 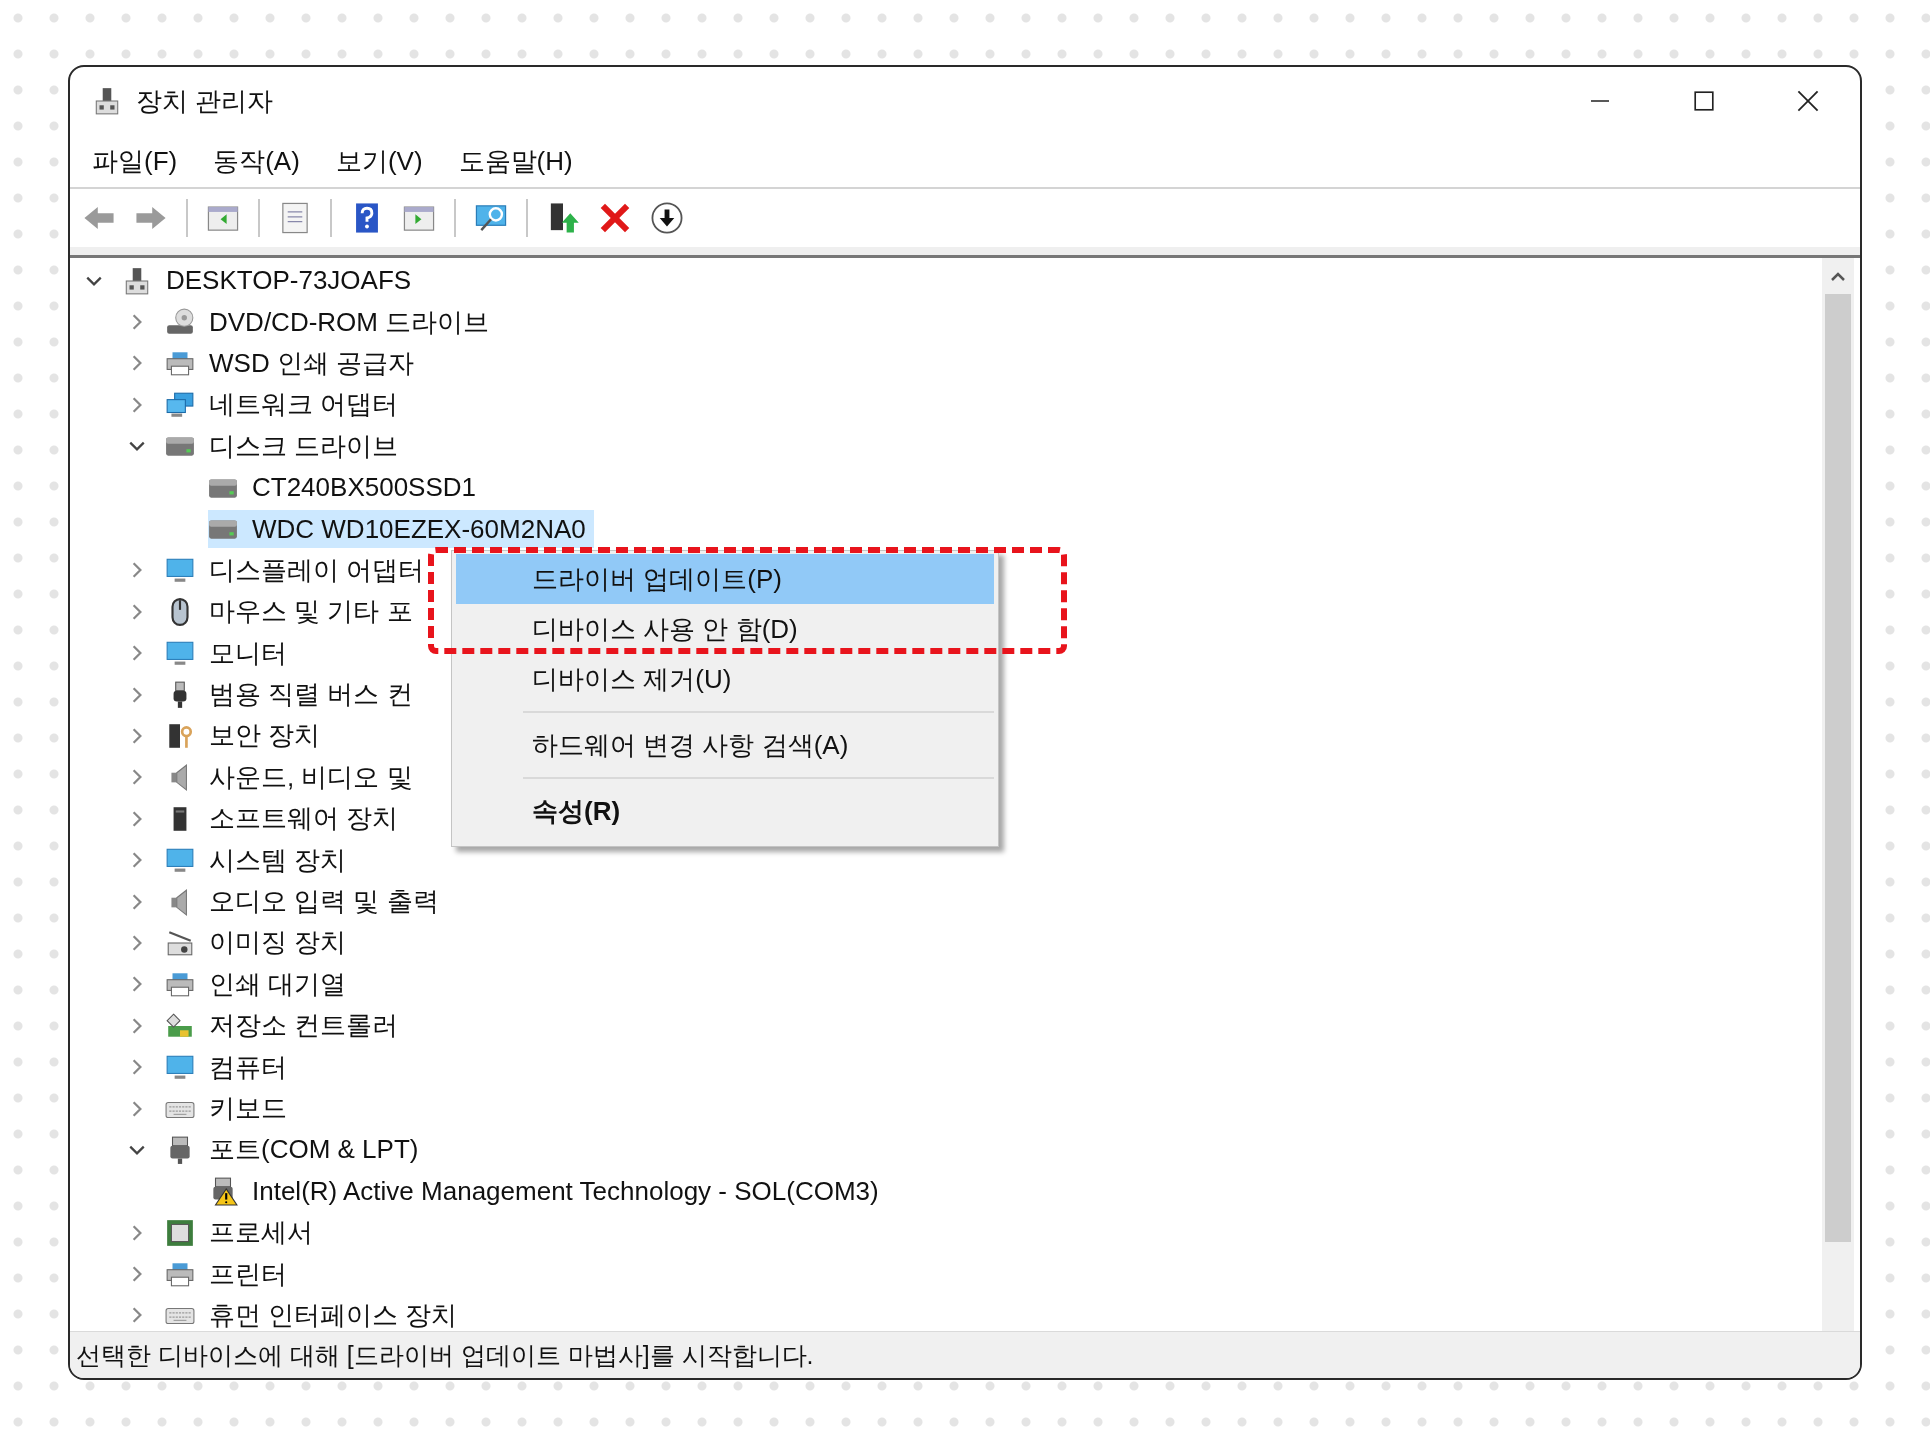 I want to click on tree-item: 보안 장치, so click(x=247, y=736).